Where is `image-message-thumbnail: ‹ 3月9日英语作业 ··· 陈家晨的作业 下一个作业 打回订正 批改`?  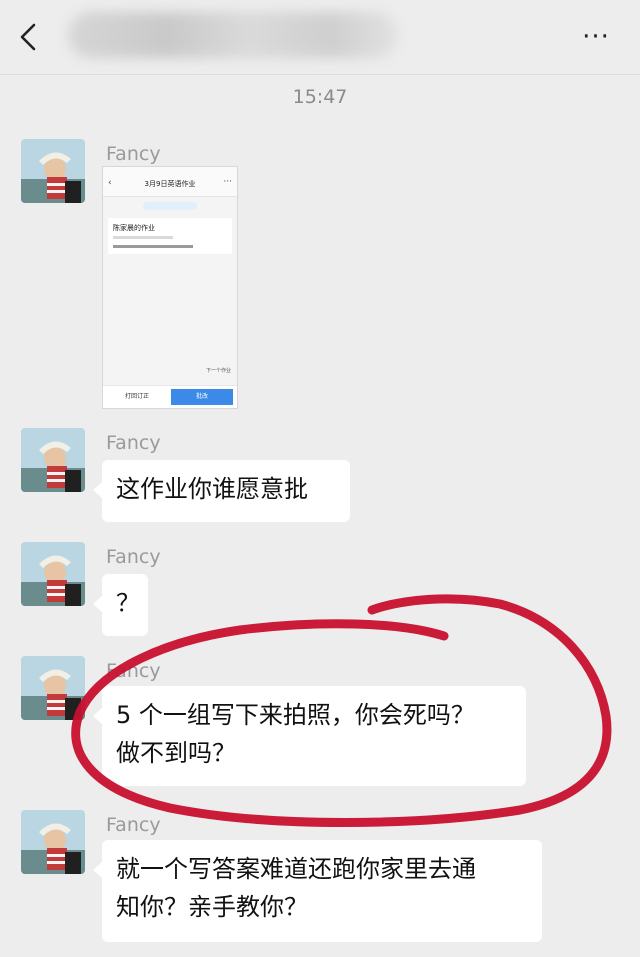 image-message-thumbnail: ‹ 3月9日英语作业 ··· 陈家晨的作业 下一个作业 打回订正 批改 is located at coordinates (170, 287).